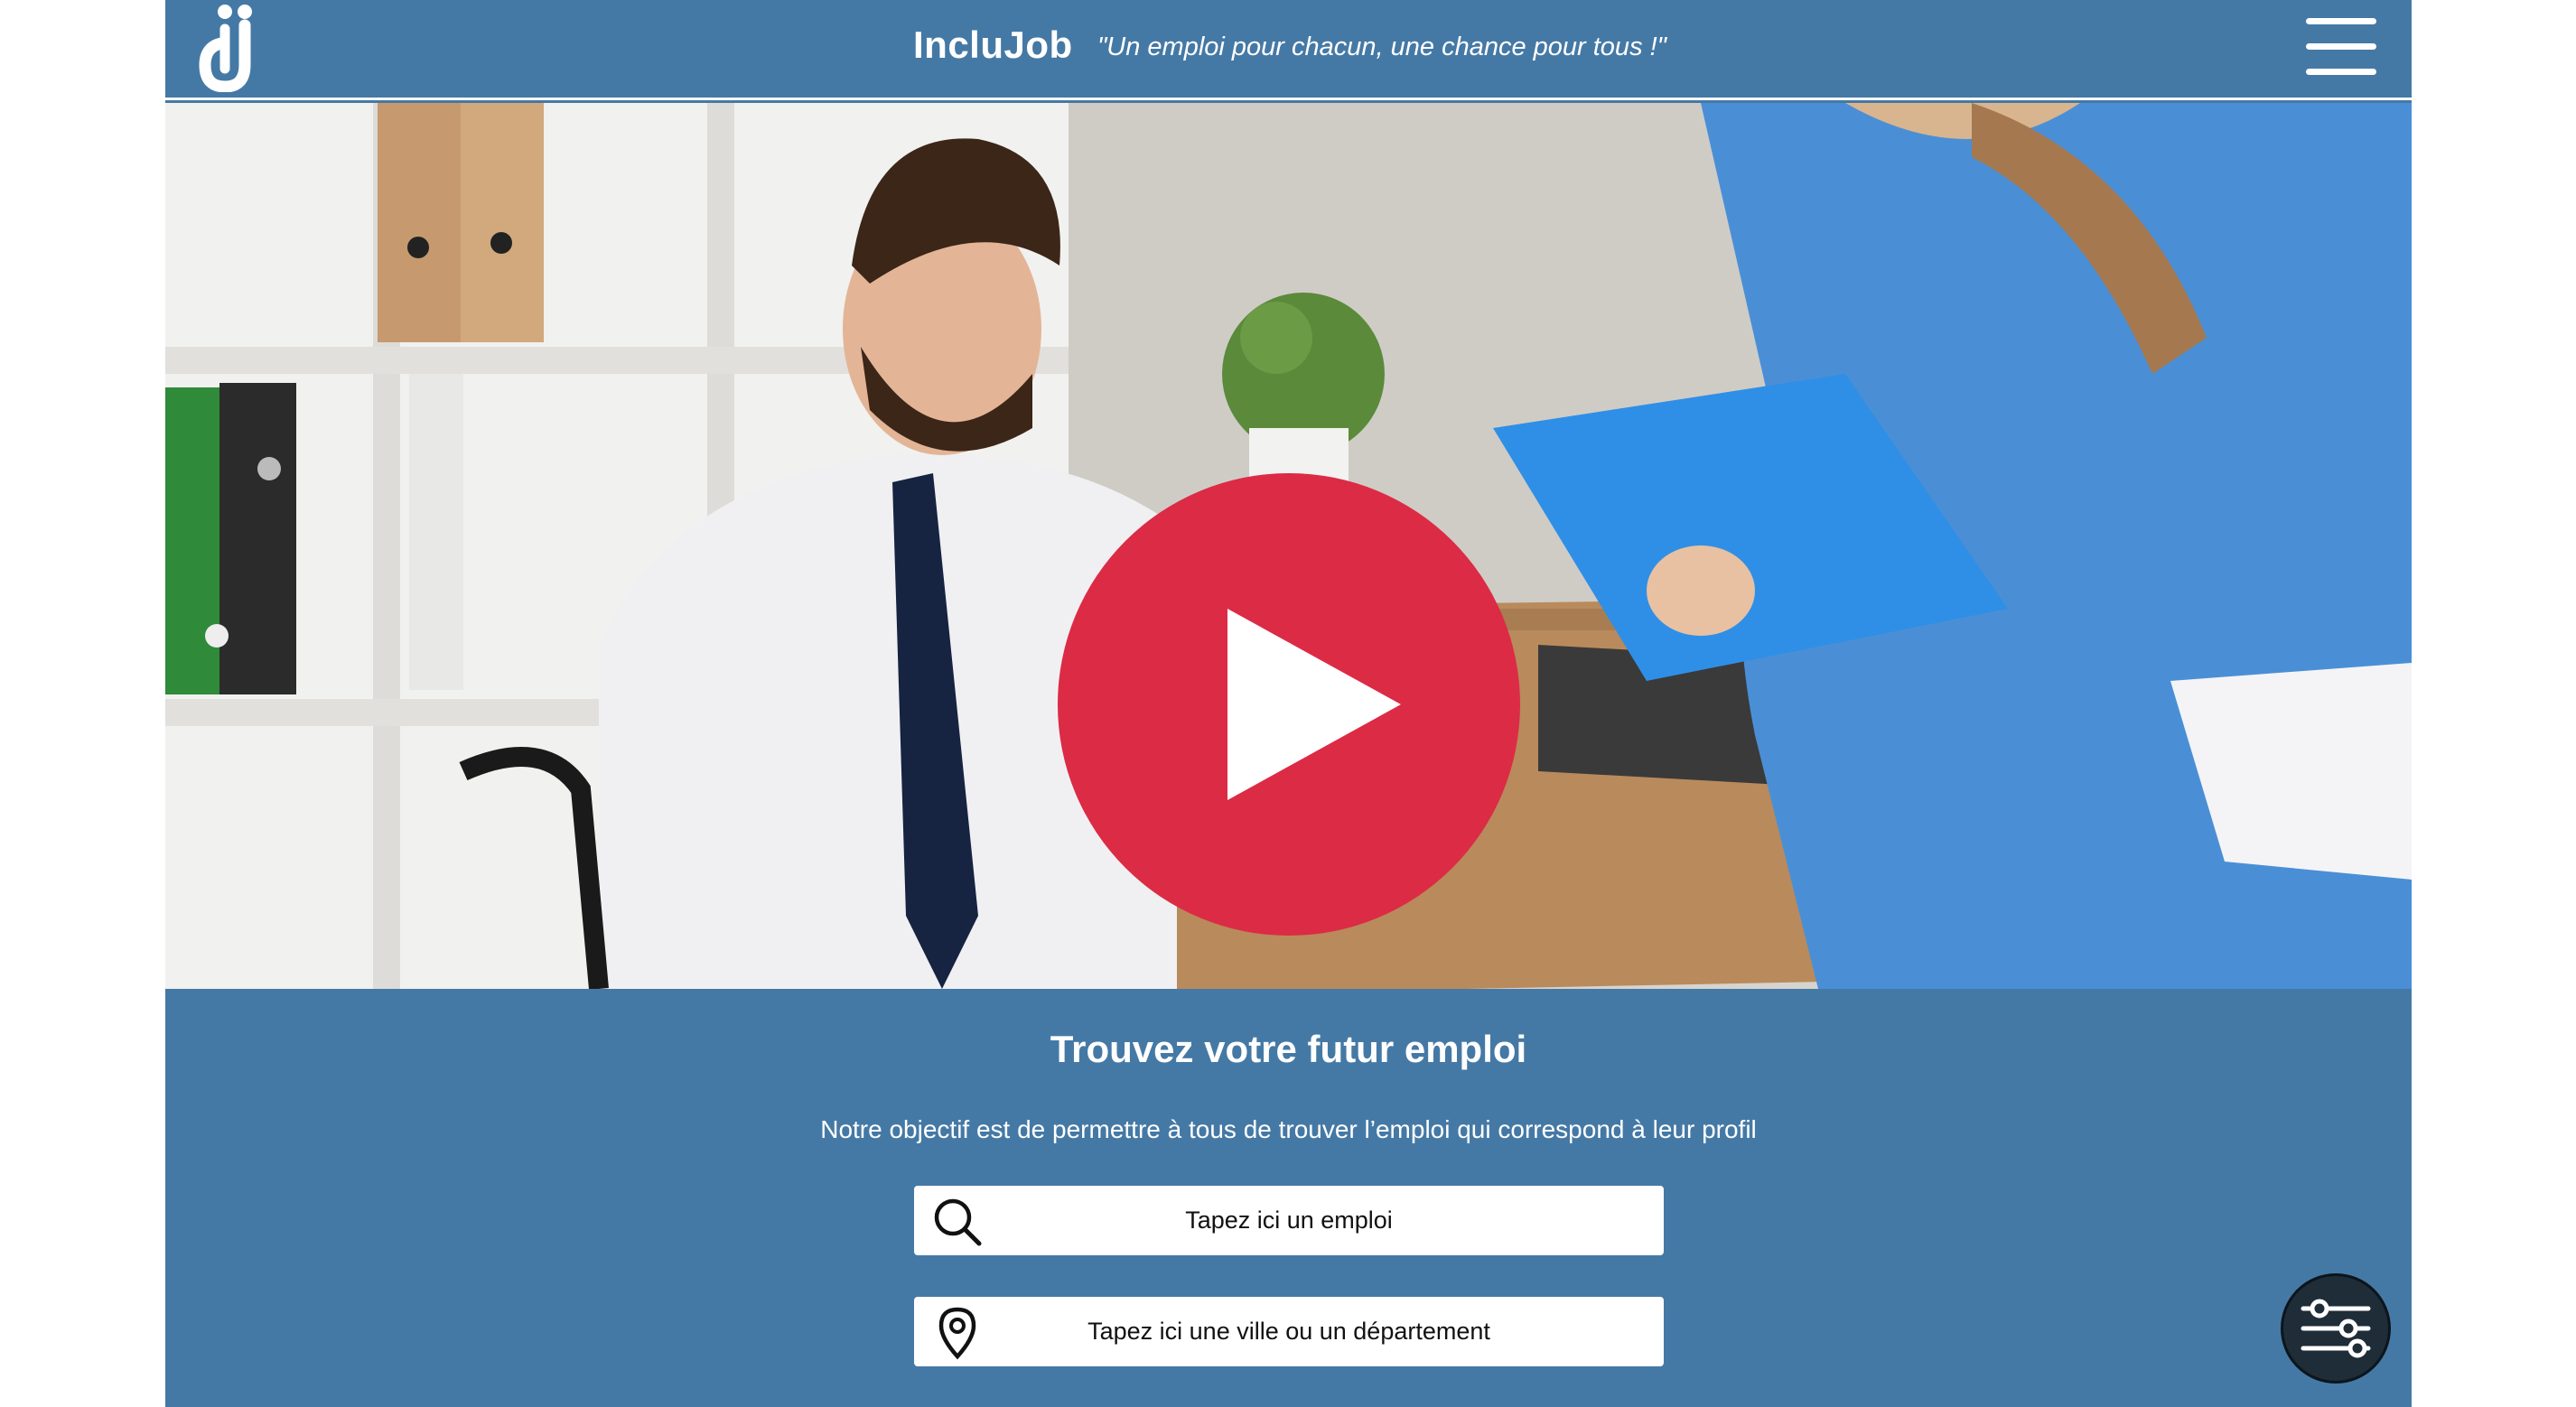 The height and width of the screenshot is (1407, 2576). I want to click on settings-sliders-icon, so click(2336, 1328).